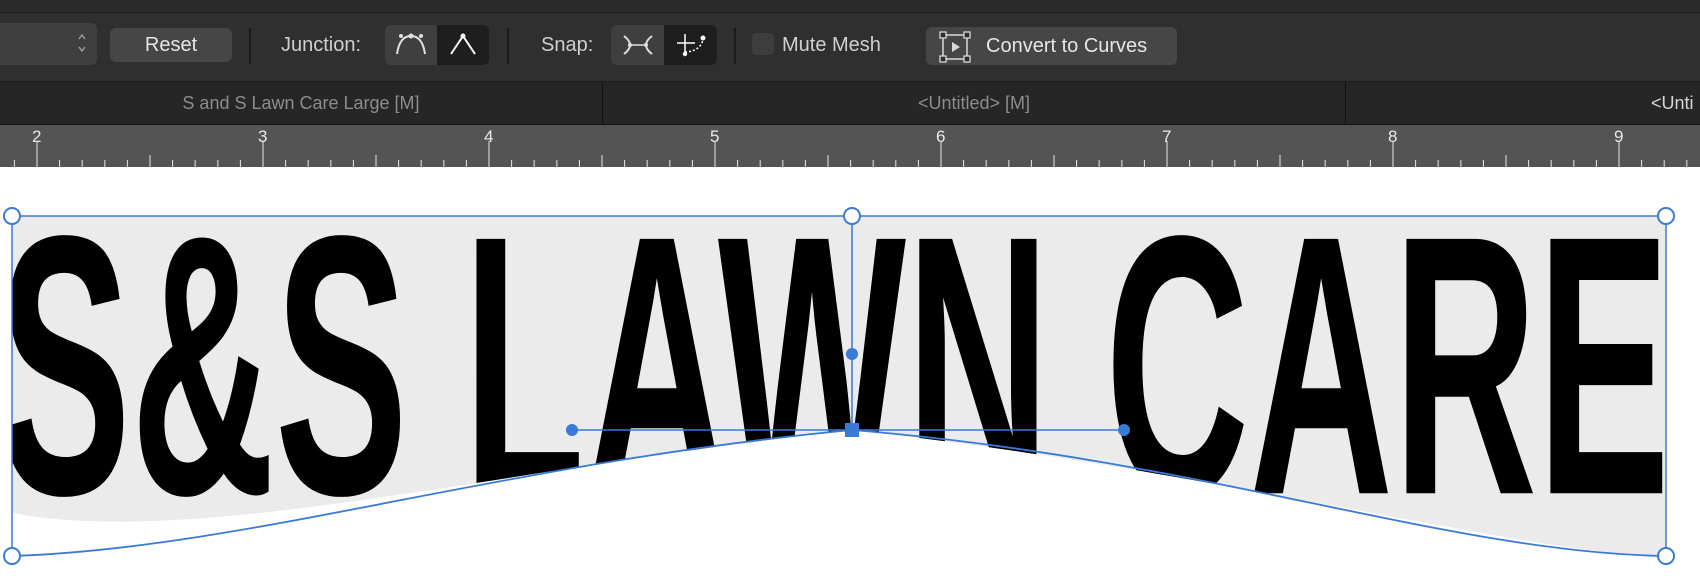 This screenshot has width=1700, height=586. Describe the element at coordinates (301, 103) in the screenshot. I see `document-tab: S and S Lawn Care Large [M]` at that location.